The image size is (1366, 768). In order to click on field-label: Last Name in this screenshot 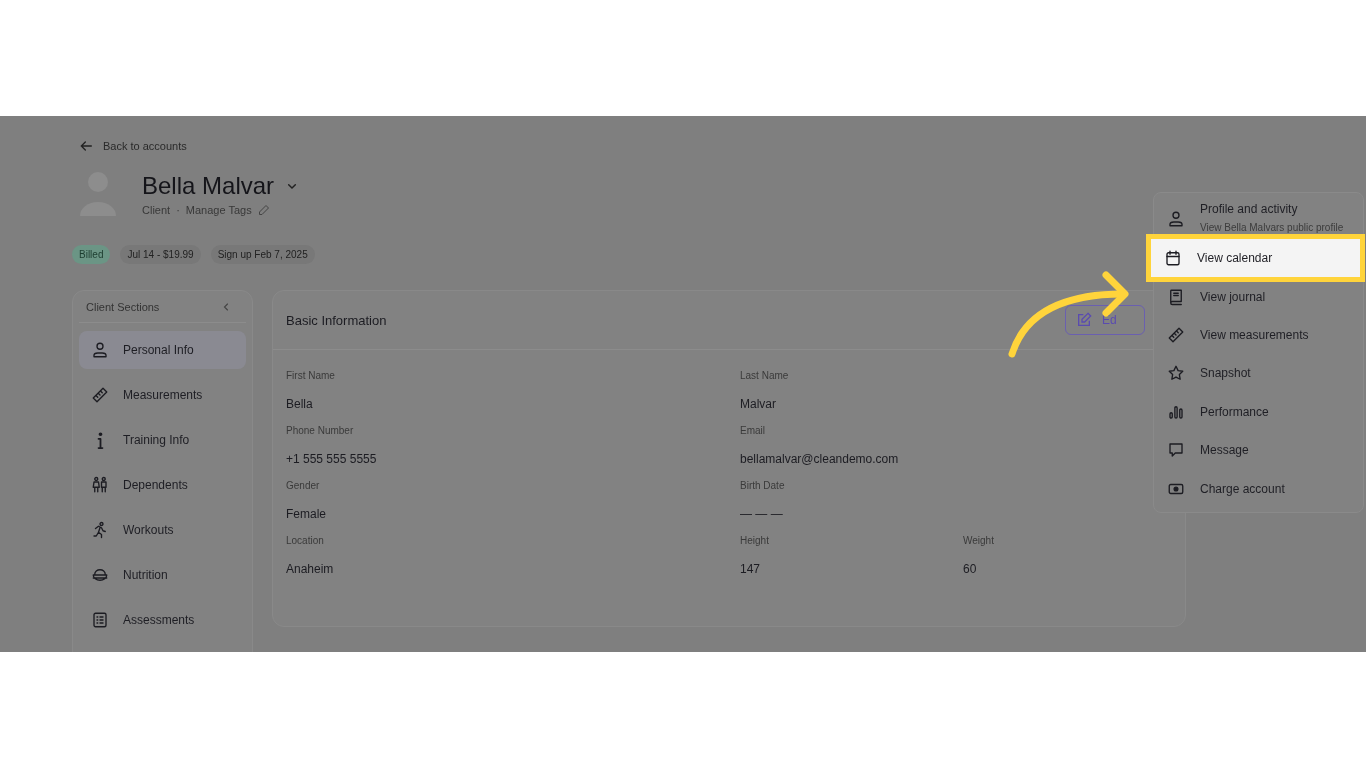, I will do `click(765, 375)`.